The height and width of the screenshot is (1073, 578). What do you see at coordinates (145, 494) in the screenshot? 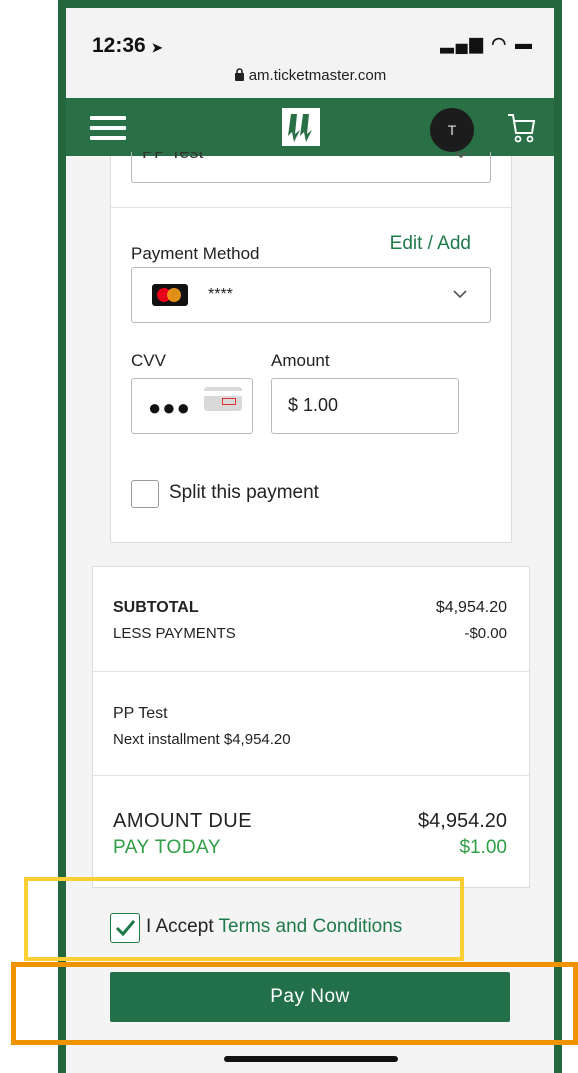
I see `split-payment-checkbox` at bounding box center [145, 494].